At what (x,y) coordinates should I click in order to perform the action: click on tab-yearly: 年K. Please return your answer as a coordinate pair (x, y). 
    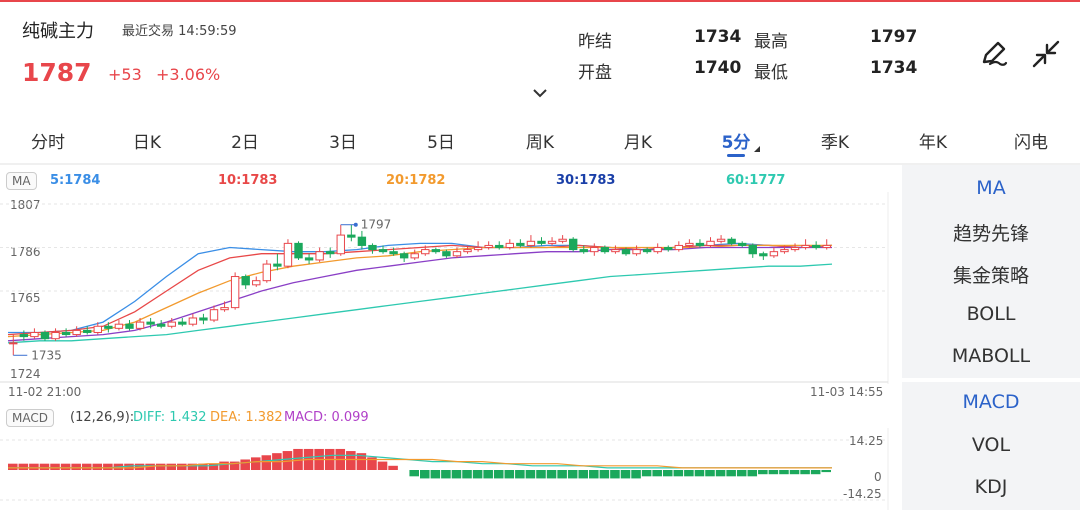
    Looking at the image, I should click on (933, 140).